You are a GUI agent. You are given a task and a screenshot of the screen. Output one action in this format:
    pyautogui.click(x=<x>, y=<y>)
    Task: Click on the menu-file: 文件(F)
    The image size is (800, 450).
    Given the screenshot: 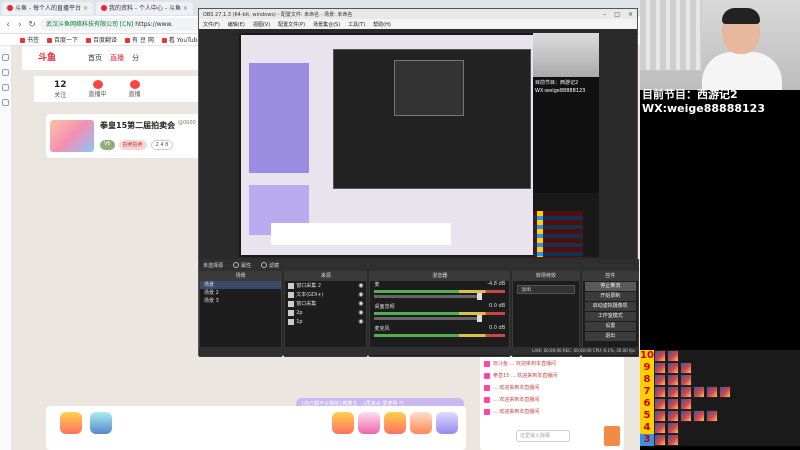 What is the action you would take?
    pyautogui.click(x=211, y=24)
    